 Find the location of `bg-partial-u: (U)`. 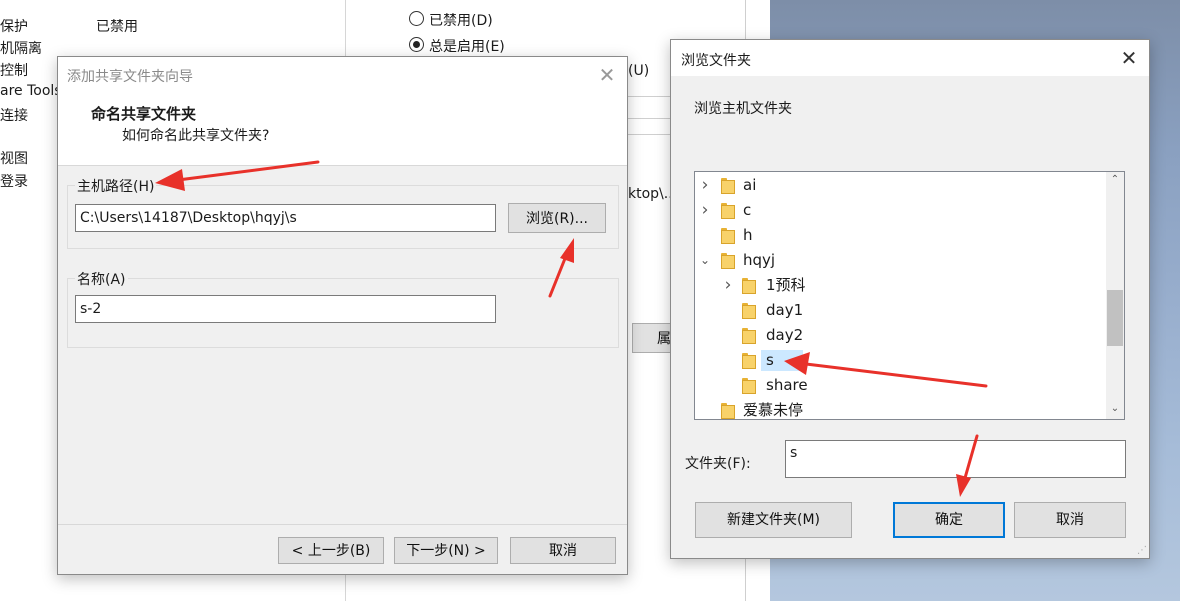

bg-partial-u: (U) is located at coordinates (639, 71).